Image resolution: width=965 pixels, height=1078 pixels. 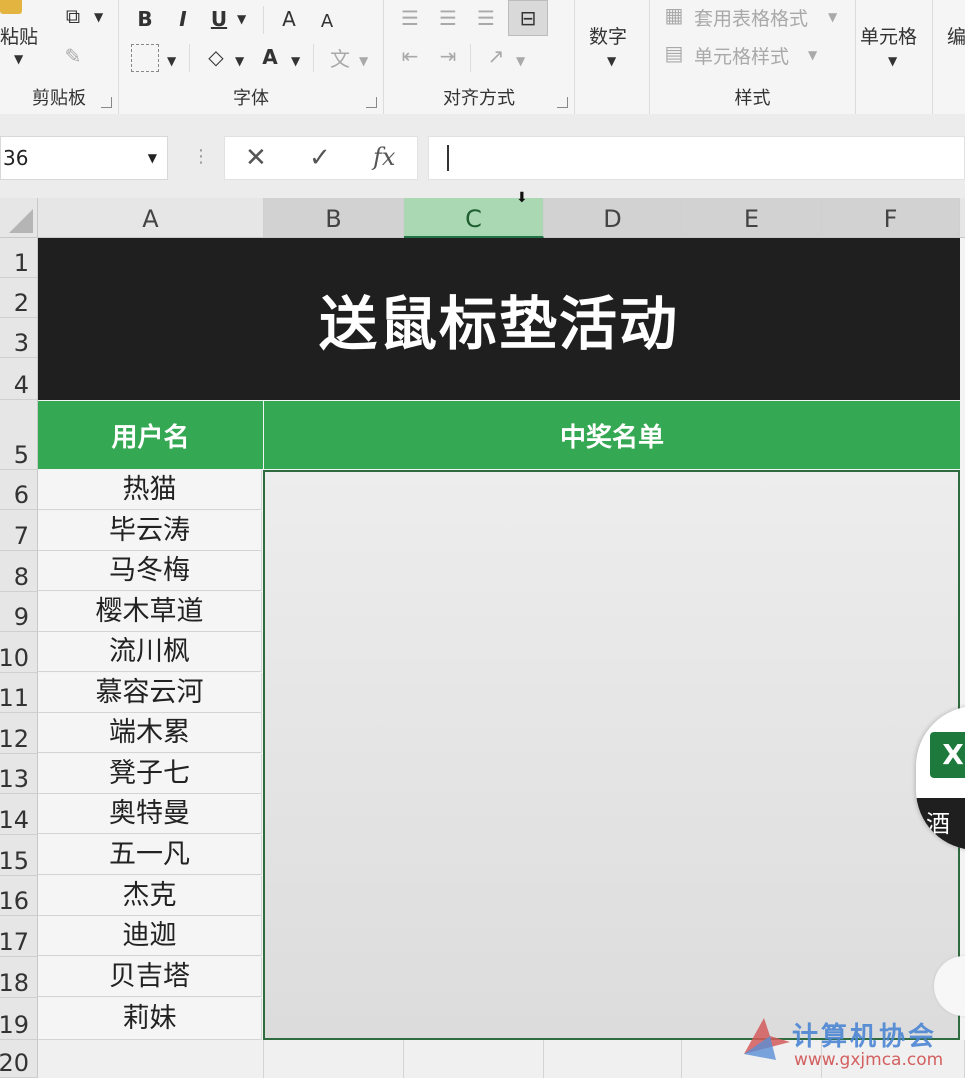 I want to click on editing-button: 编, so click(x=956, y=35).